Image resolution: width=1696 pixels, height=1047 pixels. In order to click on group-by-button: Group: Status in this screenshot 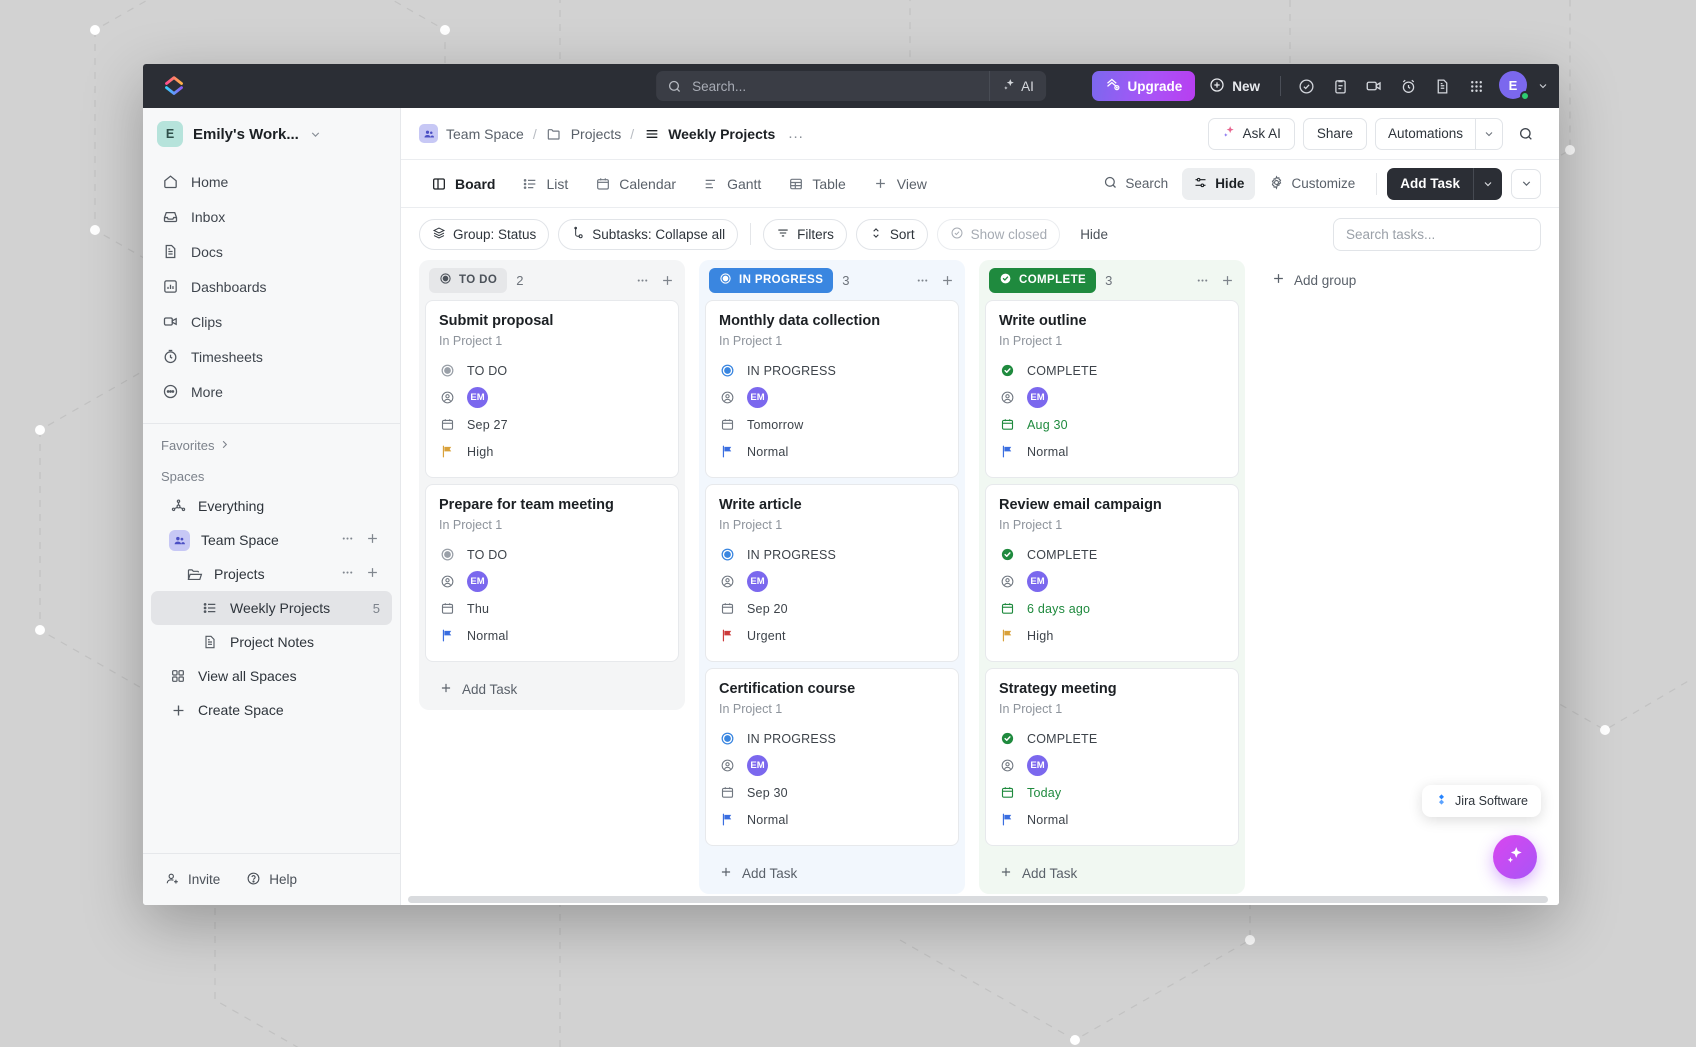, I will do `click(484, 234)`.